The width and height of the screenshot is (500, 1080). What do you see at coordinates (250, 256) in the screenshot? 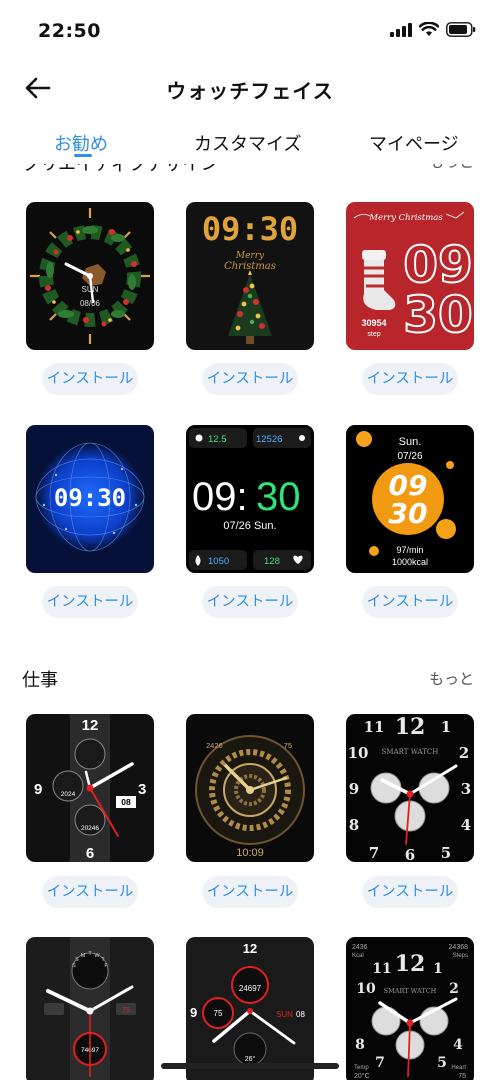
I see `svg-text: Merry` at bounding box center [250, 256].